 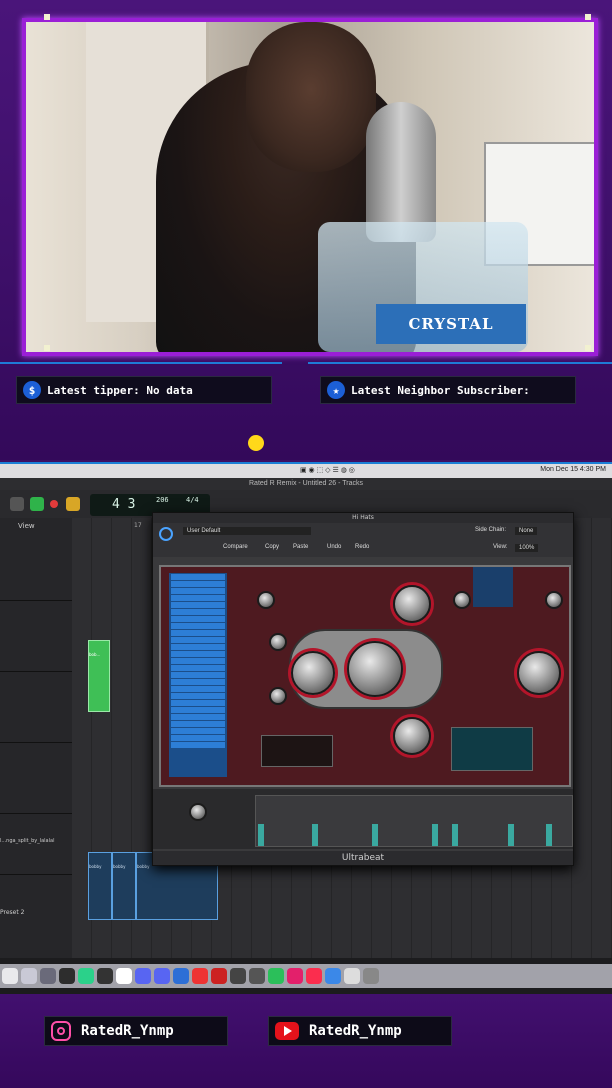 I want to click on muse-icon, so click(x=295, y=976).